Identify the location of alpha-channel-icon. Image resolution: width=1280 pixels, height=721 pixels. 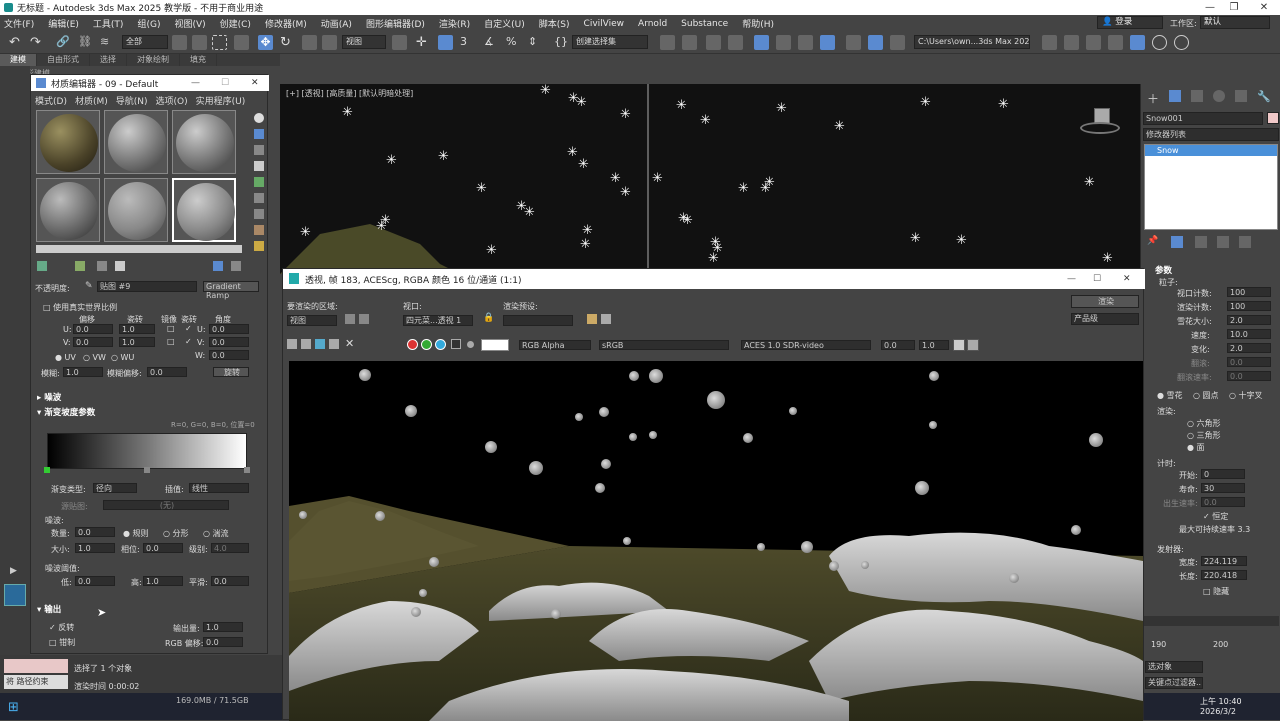
(456, 344).